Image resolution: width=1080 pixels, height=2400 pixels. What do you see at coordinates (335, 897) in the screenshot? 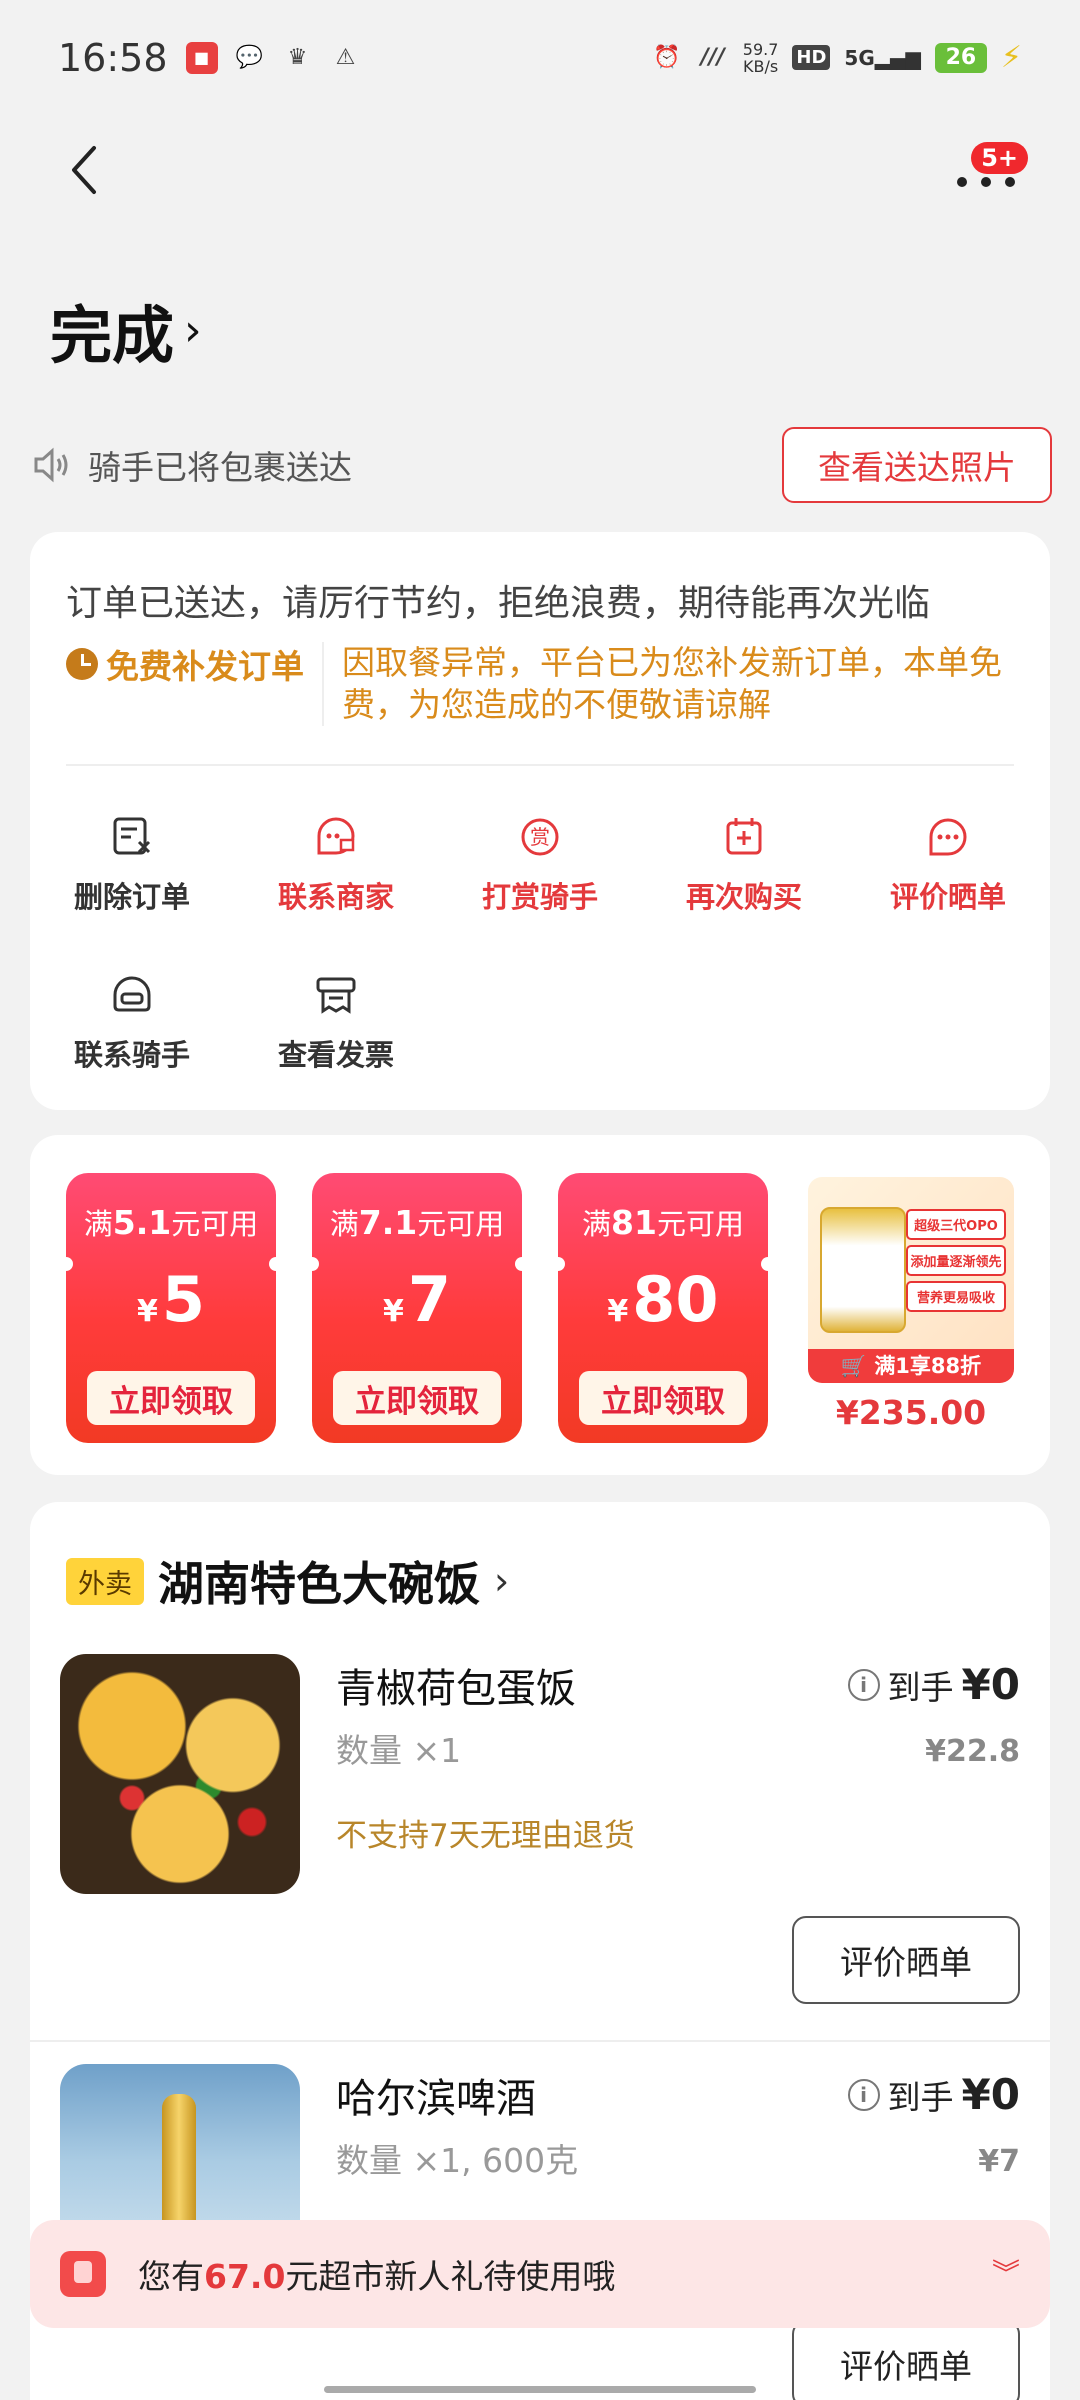
I see `action-label: 联系商家` at bounding box center [335, 897].